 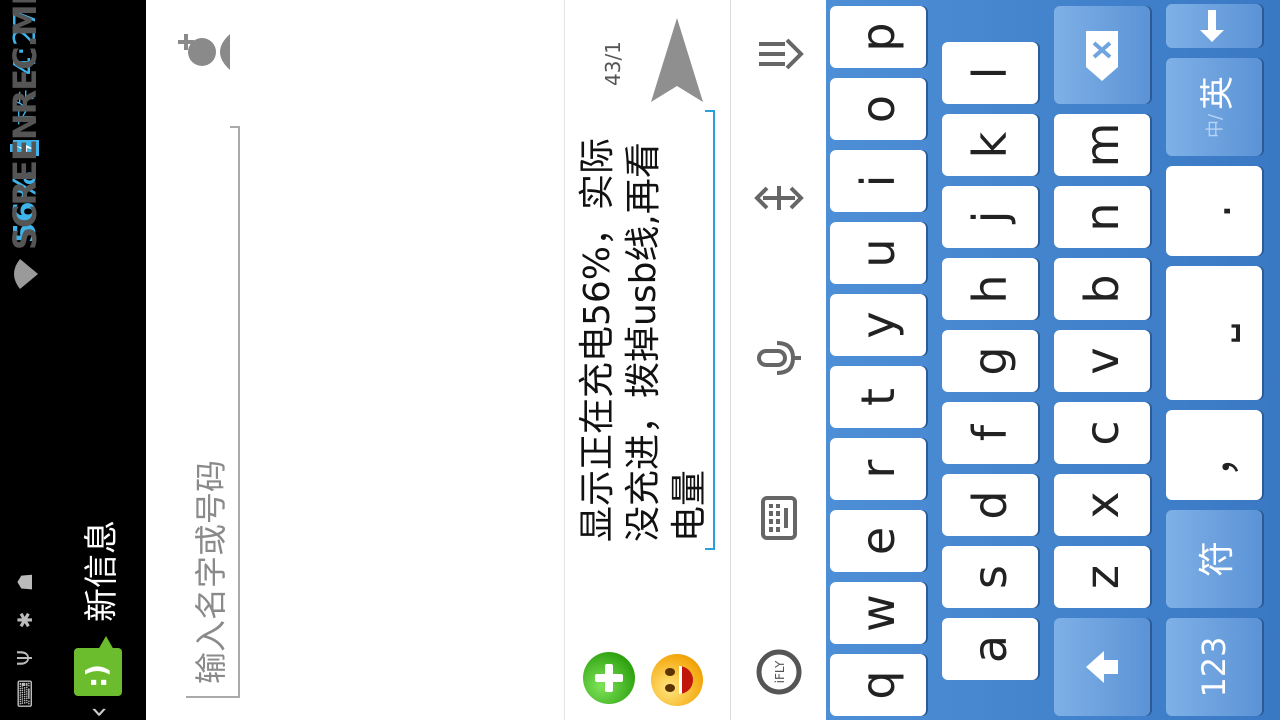 I want to click on page-title: 新信息, so click(x=101, y=571).